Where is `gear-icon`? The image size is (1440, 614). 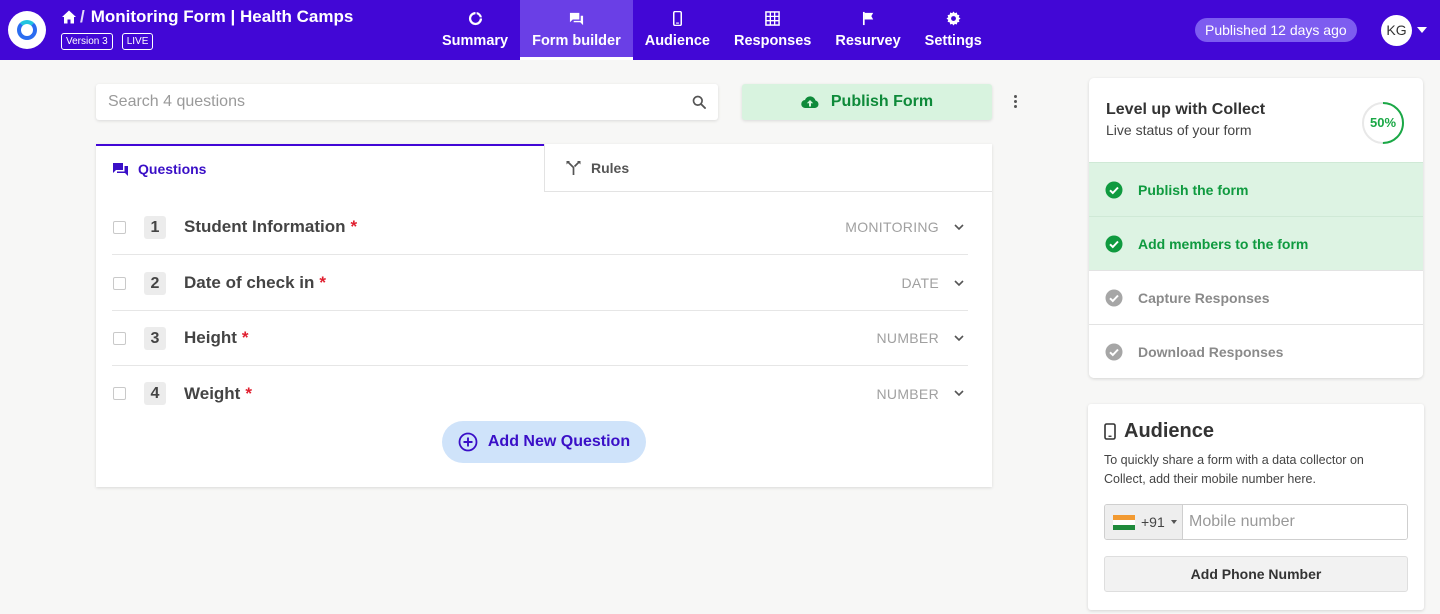 gear-icon is located at coordinates (953, 18).